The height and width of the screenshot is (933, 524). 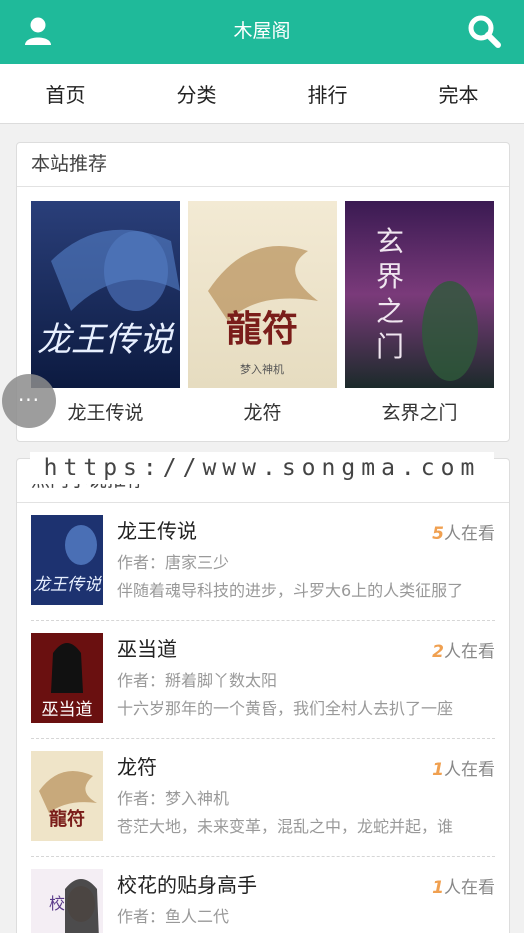 I want to click on recommend-item: 玄 界 之 门 玄界之门, so click(x=419, y=313).